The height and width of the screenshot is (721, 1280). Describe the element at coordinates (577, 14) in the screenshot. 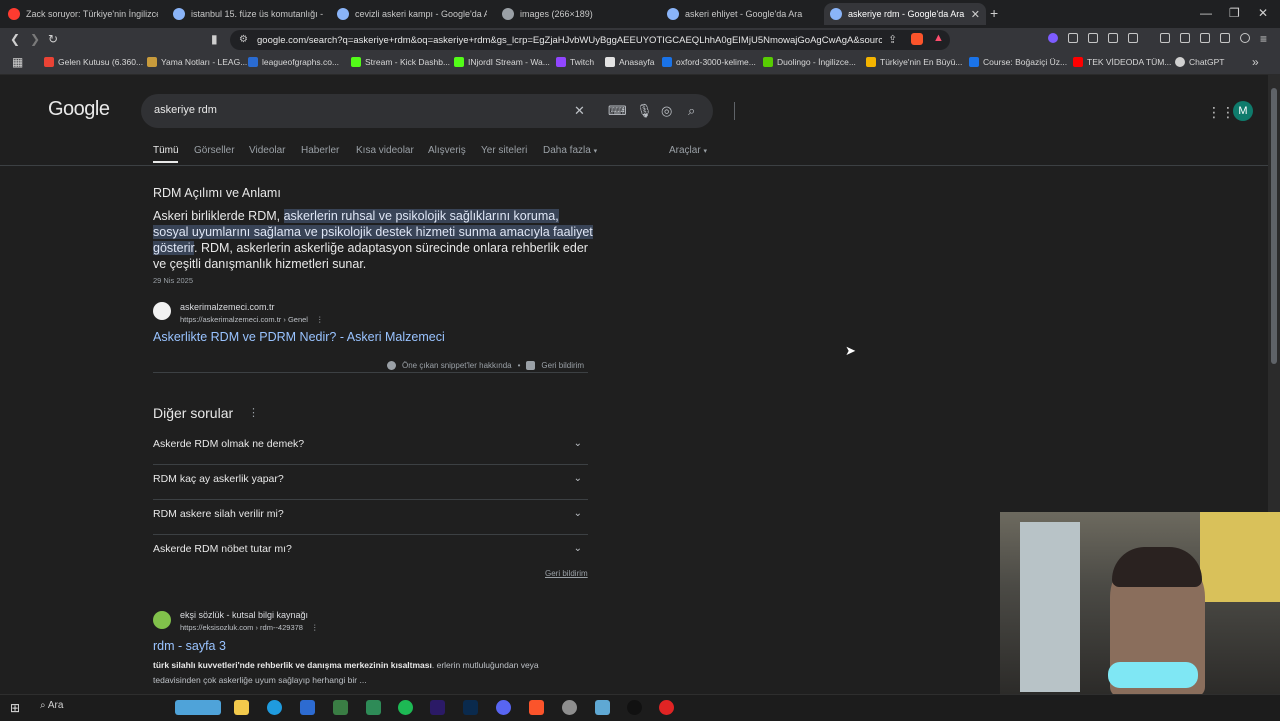

I see `browser-tab: images (266×189)` at that location.